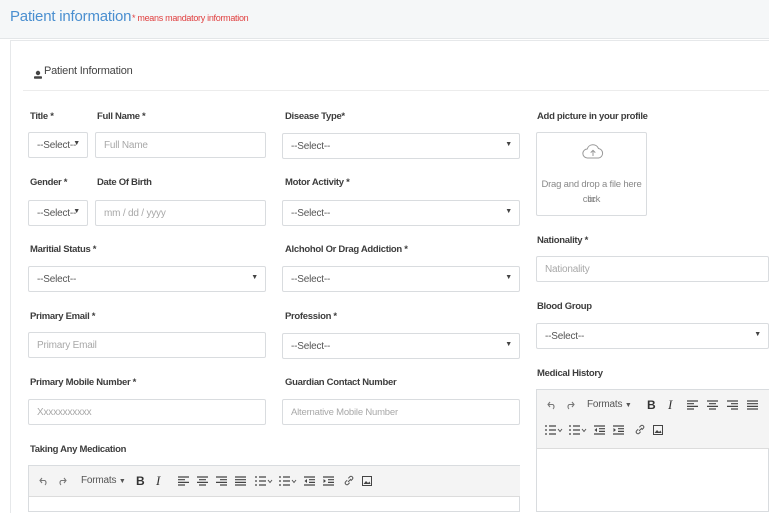 This screenshot has height=513, width=769. Describe the element at coordinates (346, 249) in the screenshot. I see `addiction-label: Alchohol Or Drag Addiction *` at that location.